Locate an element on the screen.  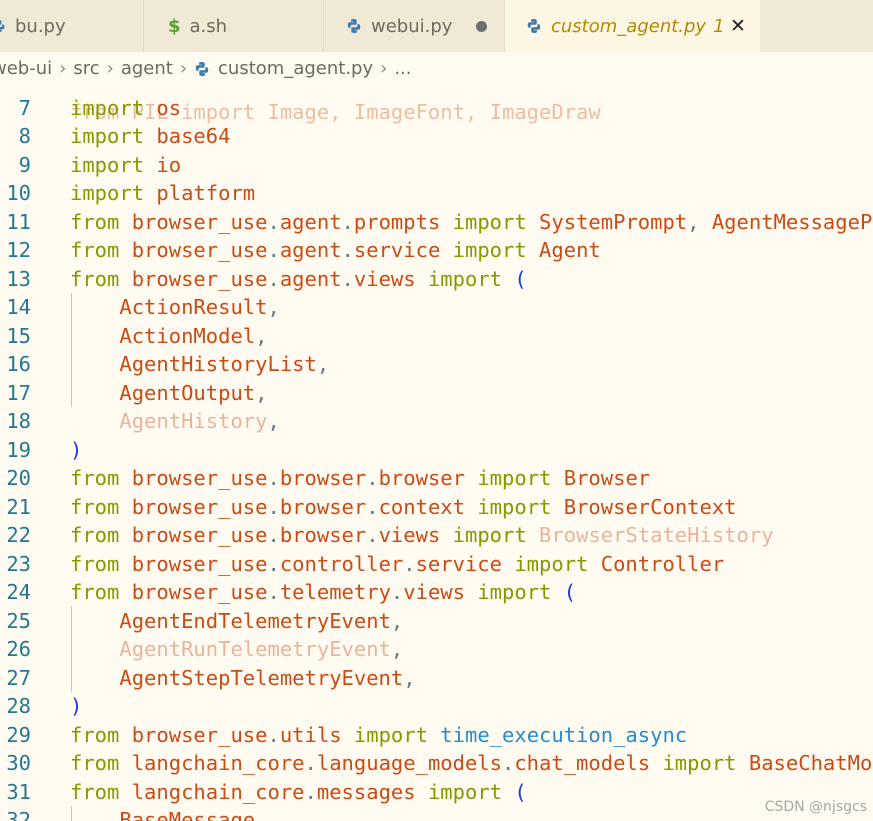
code-line: 31 from langchain_core.messages import ( is located at coordinates (436, 792).